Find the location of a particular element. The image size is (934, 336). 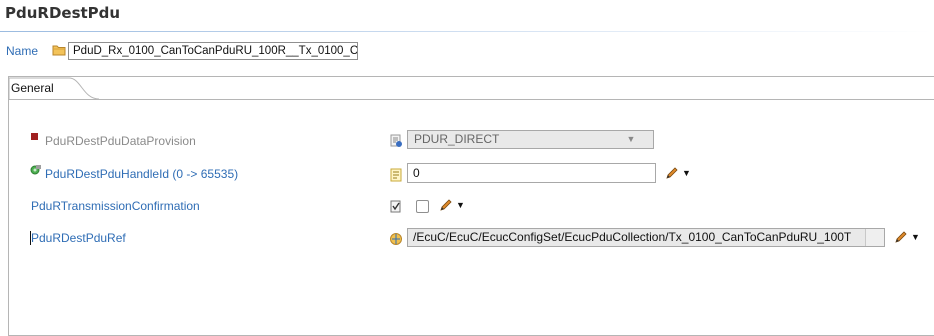

dest-pdu-ref-label: PduRDestPduRef is located at coordinates (78, 238).